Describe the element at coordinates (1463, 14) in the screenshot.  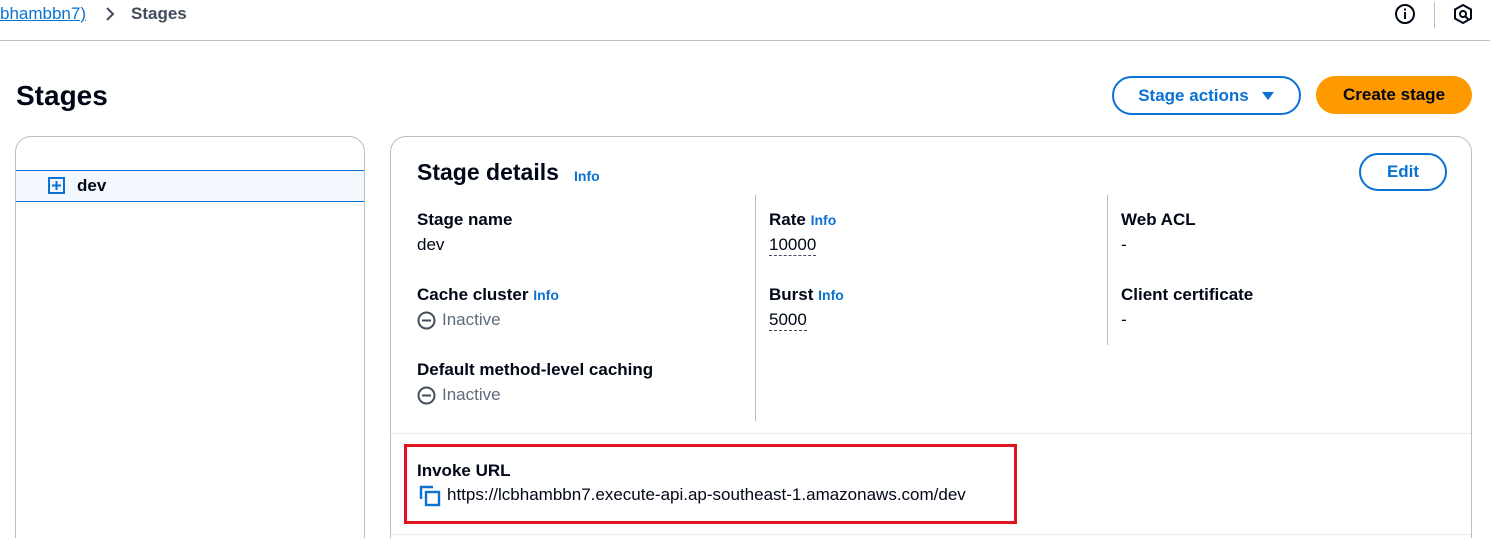
I see `settings-hexagon-icon` at that location.